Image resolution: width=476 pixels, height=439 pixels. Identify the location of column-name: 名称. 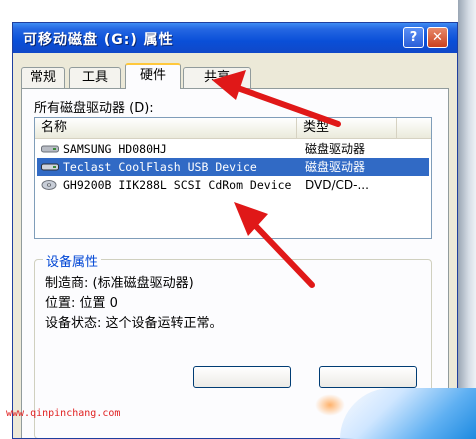
(166, 128).